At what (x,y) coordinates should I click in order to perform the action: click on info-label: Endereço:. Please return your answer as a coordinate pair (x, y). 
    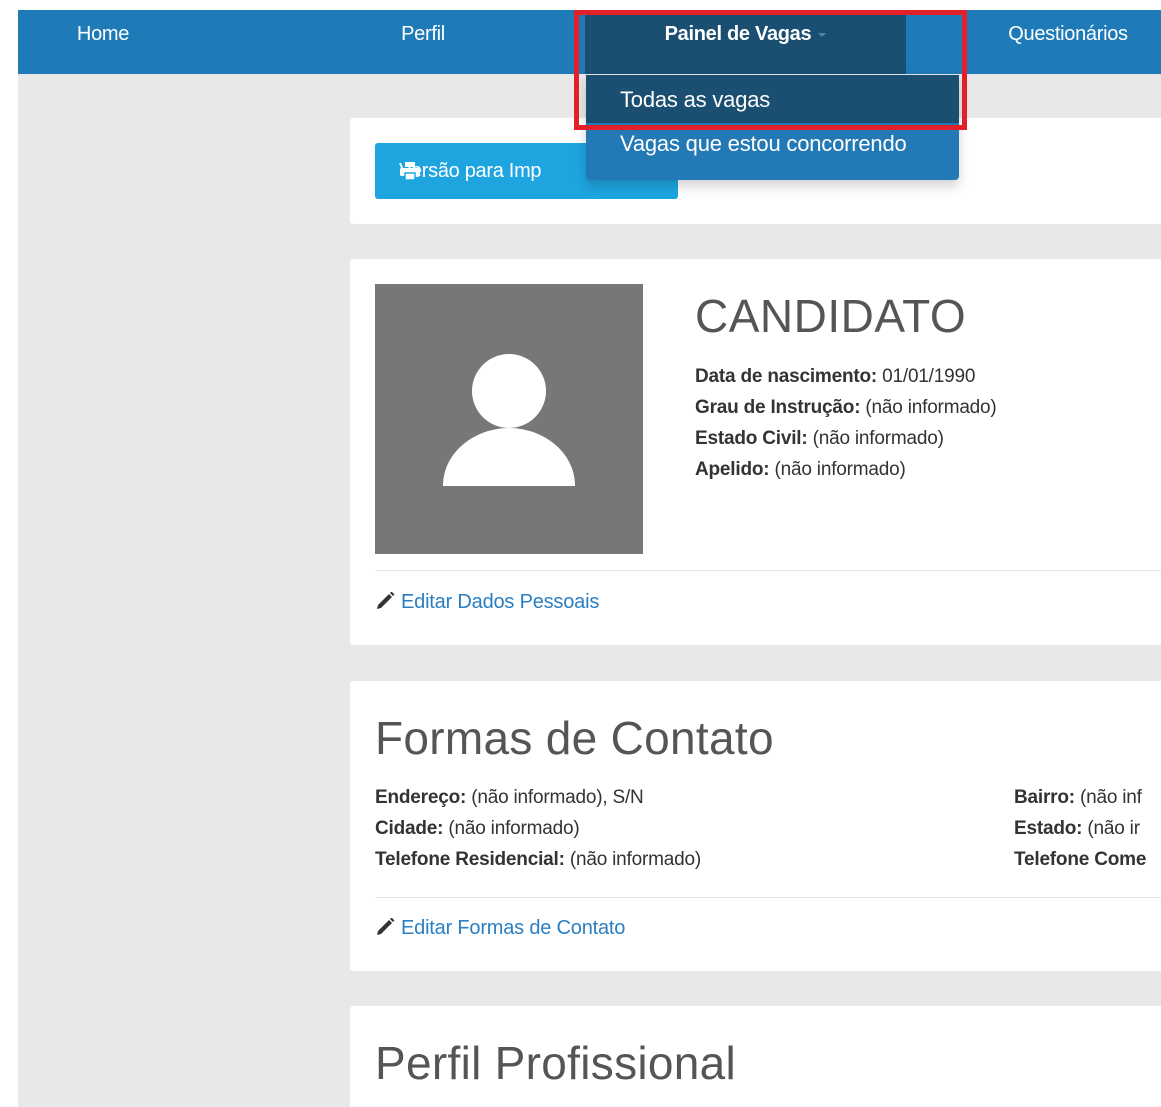
    Looking at the image, I should click on (421, 797).